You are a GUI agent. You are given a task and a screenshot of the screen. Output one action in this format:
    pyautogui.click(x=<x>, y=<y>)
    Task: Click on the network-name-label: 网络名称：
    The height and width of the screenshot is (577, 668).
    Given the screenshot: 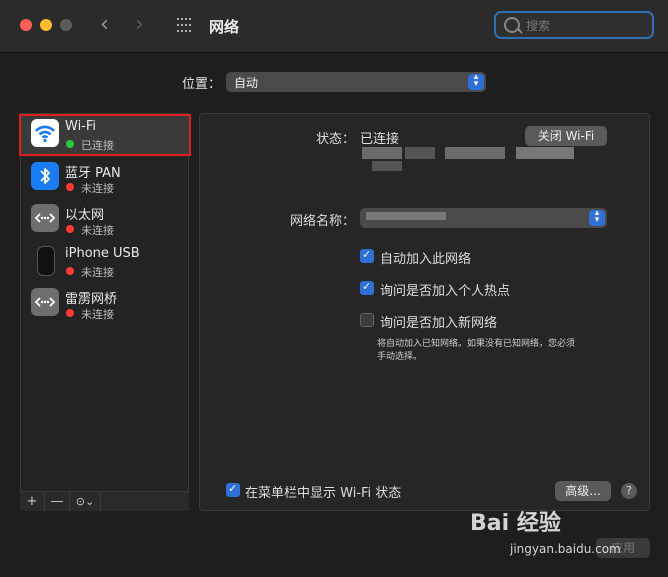 What is the action you would take?
    pyautogui.click(x=323, y=221)
    